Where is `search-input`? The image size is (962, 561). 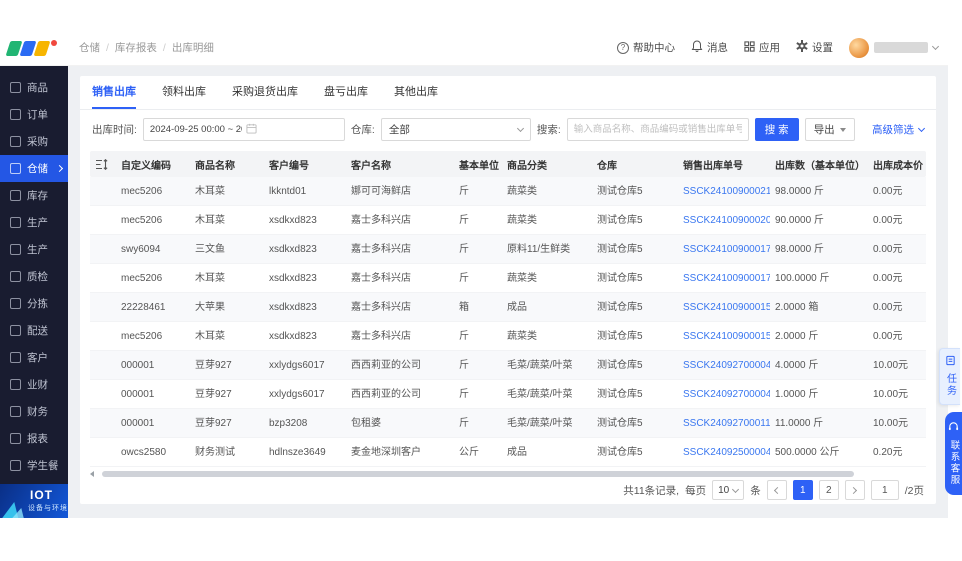 search-input is located at coordinates (657, 129).